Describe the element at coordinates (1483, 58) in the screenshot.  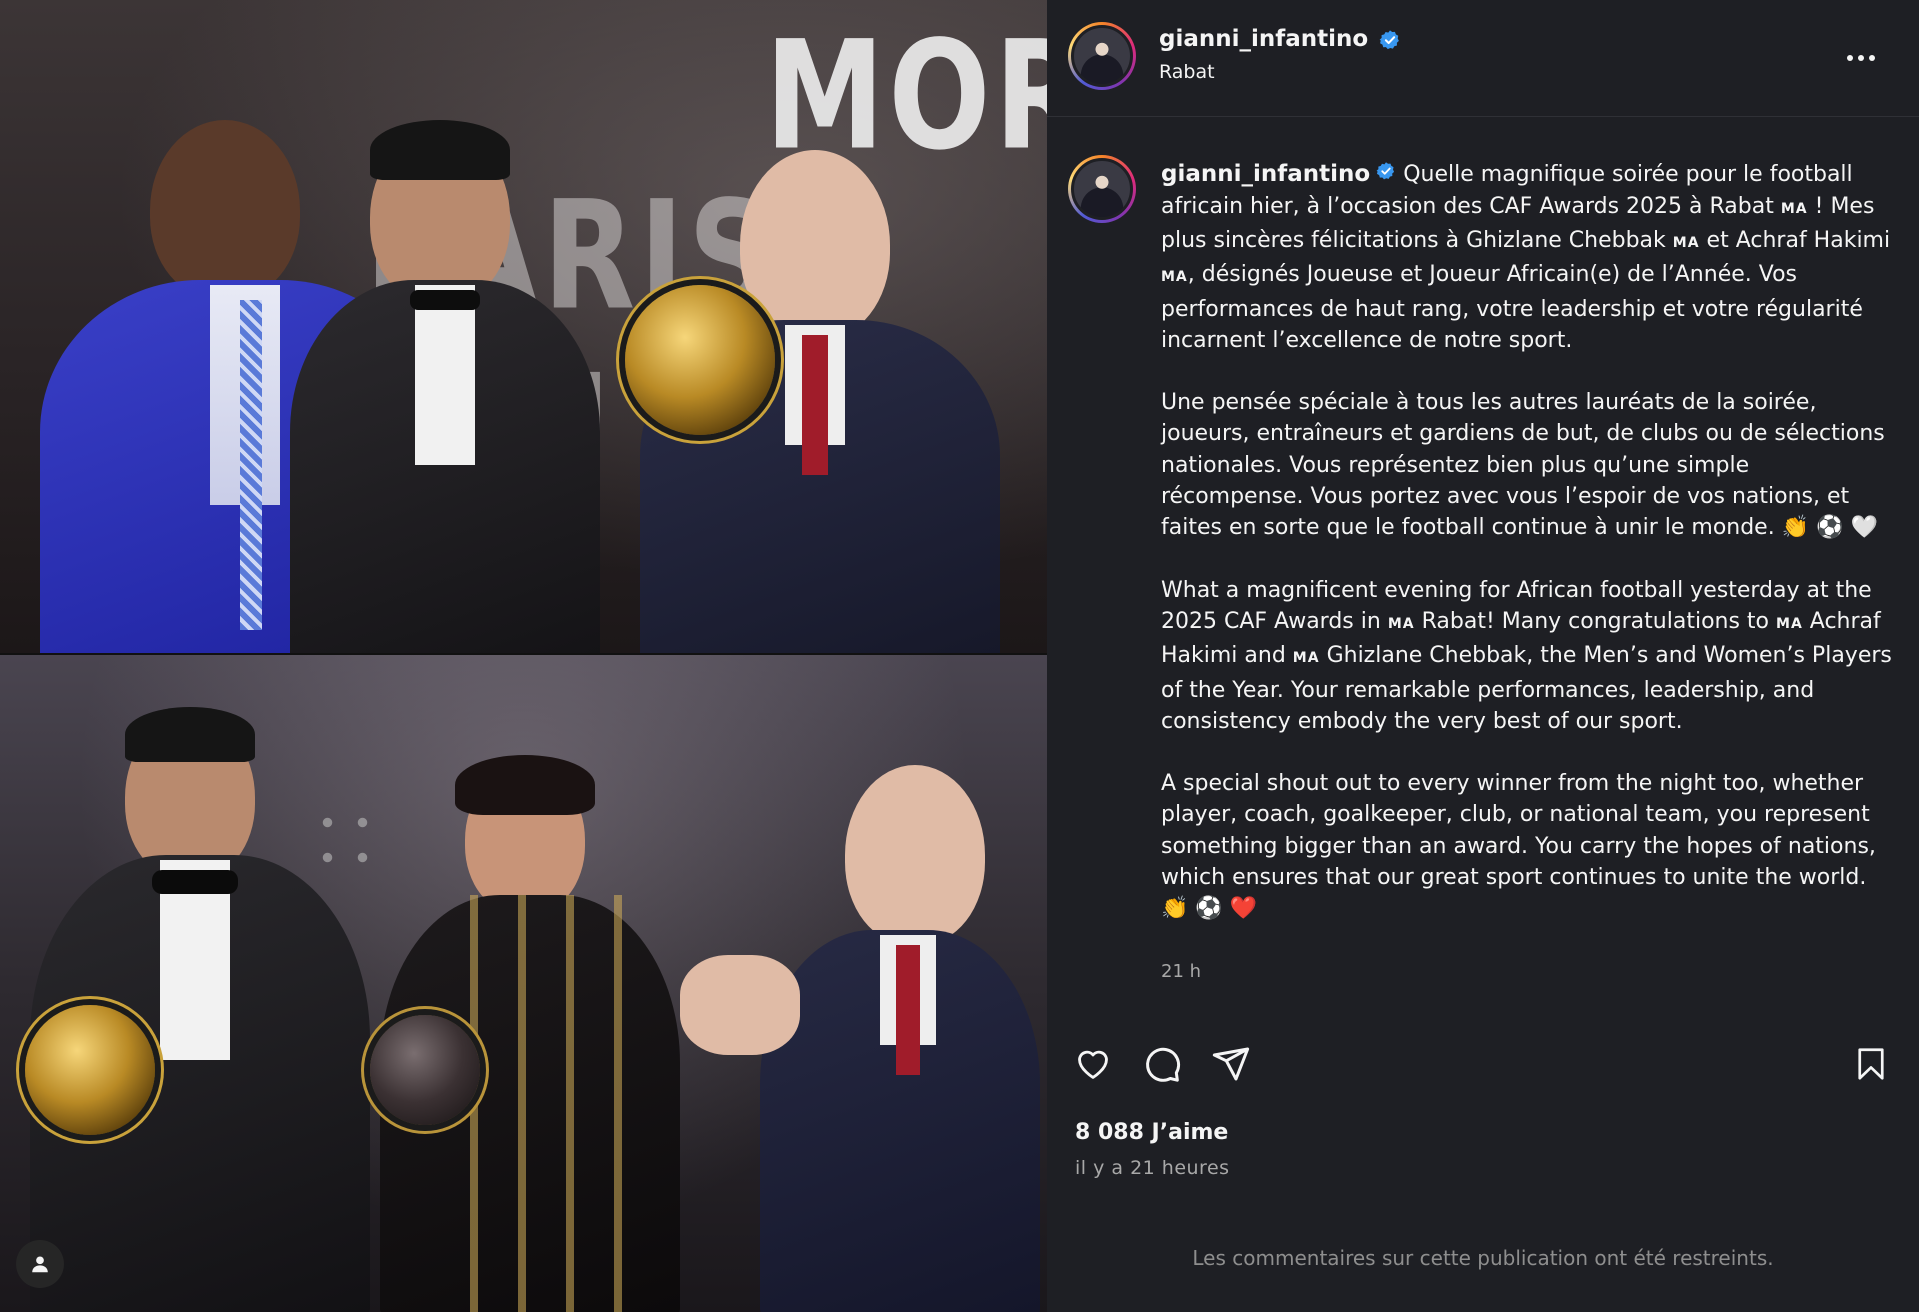
I see `post-header: gianni_infantino Rabat` at that location.